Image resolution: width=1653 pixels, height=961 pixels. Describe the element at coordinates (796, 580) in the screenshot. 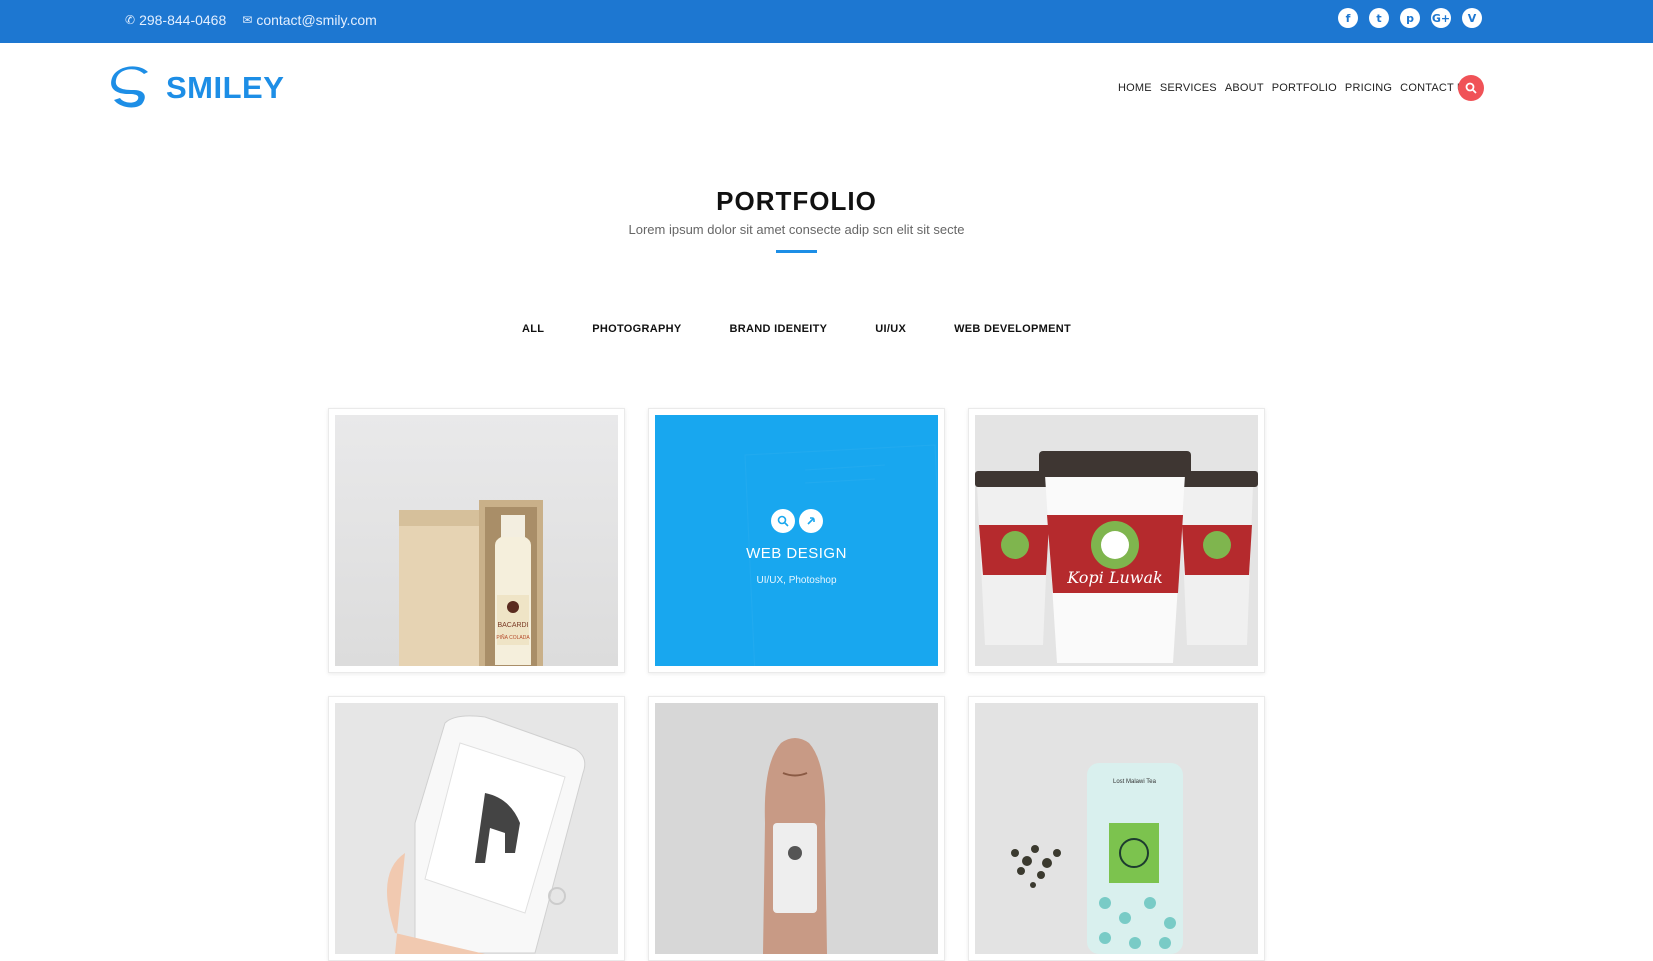

I see `portfolio-item-tags: UI/UX, Photoshop` at that location.